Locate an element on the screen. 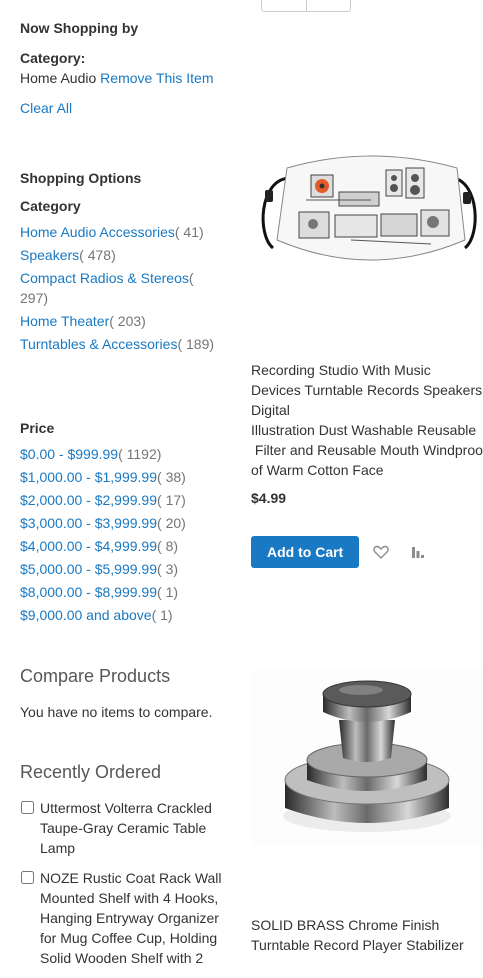 Image resolution: width=483 pixels, height=978 pixels. product-name-line: Illustration Dust Washable Reusable is located at coordinates (364, 430).